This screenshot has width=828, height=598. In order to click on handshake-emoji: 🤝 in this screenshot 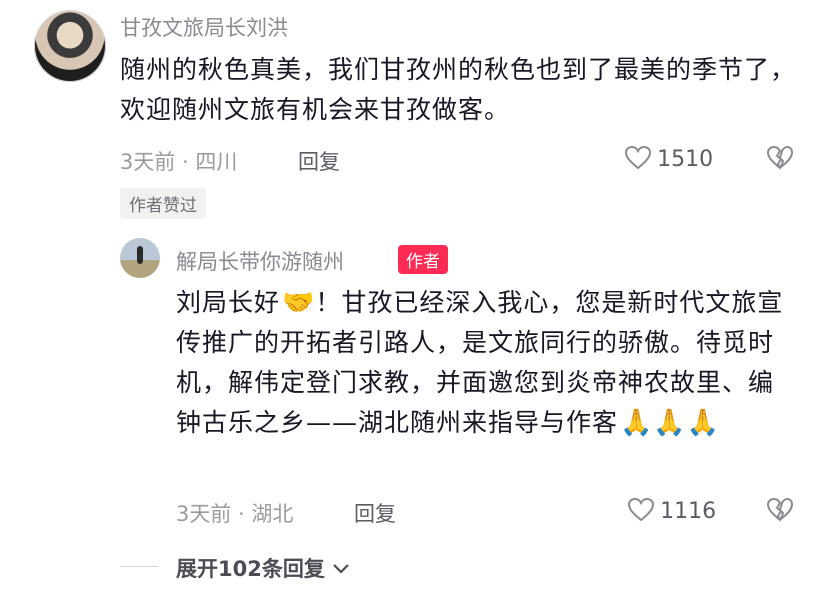, I will do `click(299, 303)`.